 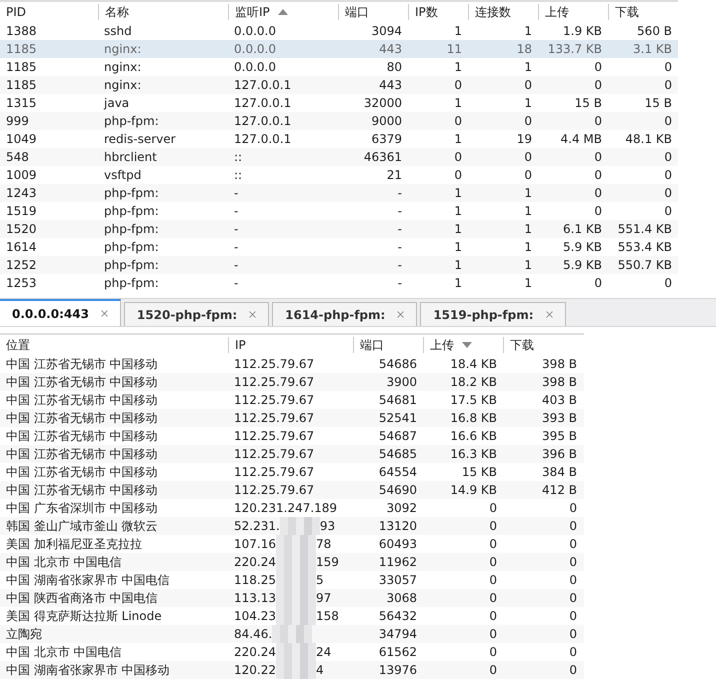 What do you see at coordinates (24, 634) in the screenshot?
I see `table-cell-text: 立陶宛` at bounding box center [24, 634].